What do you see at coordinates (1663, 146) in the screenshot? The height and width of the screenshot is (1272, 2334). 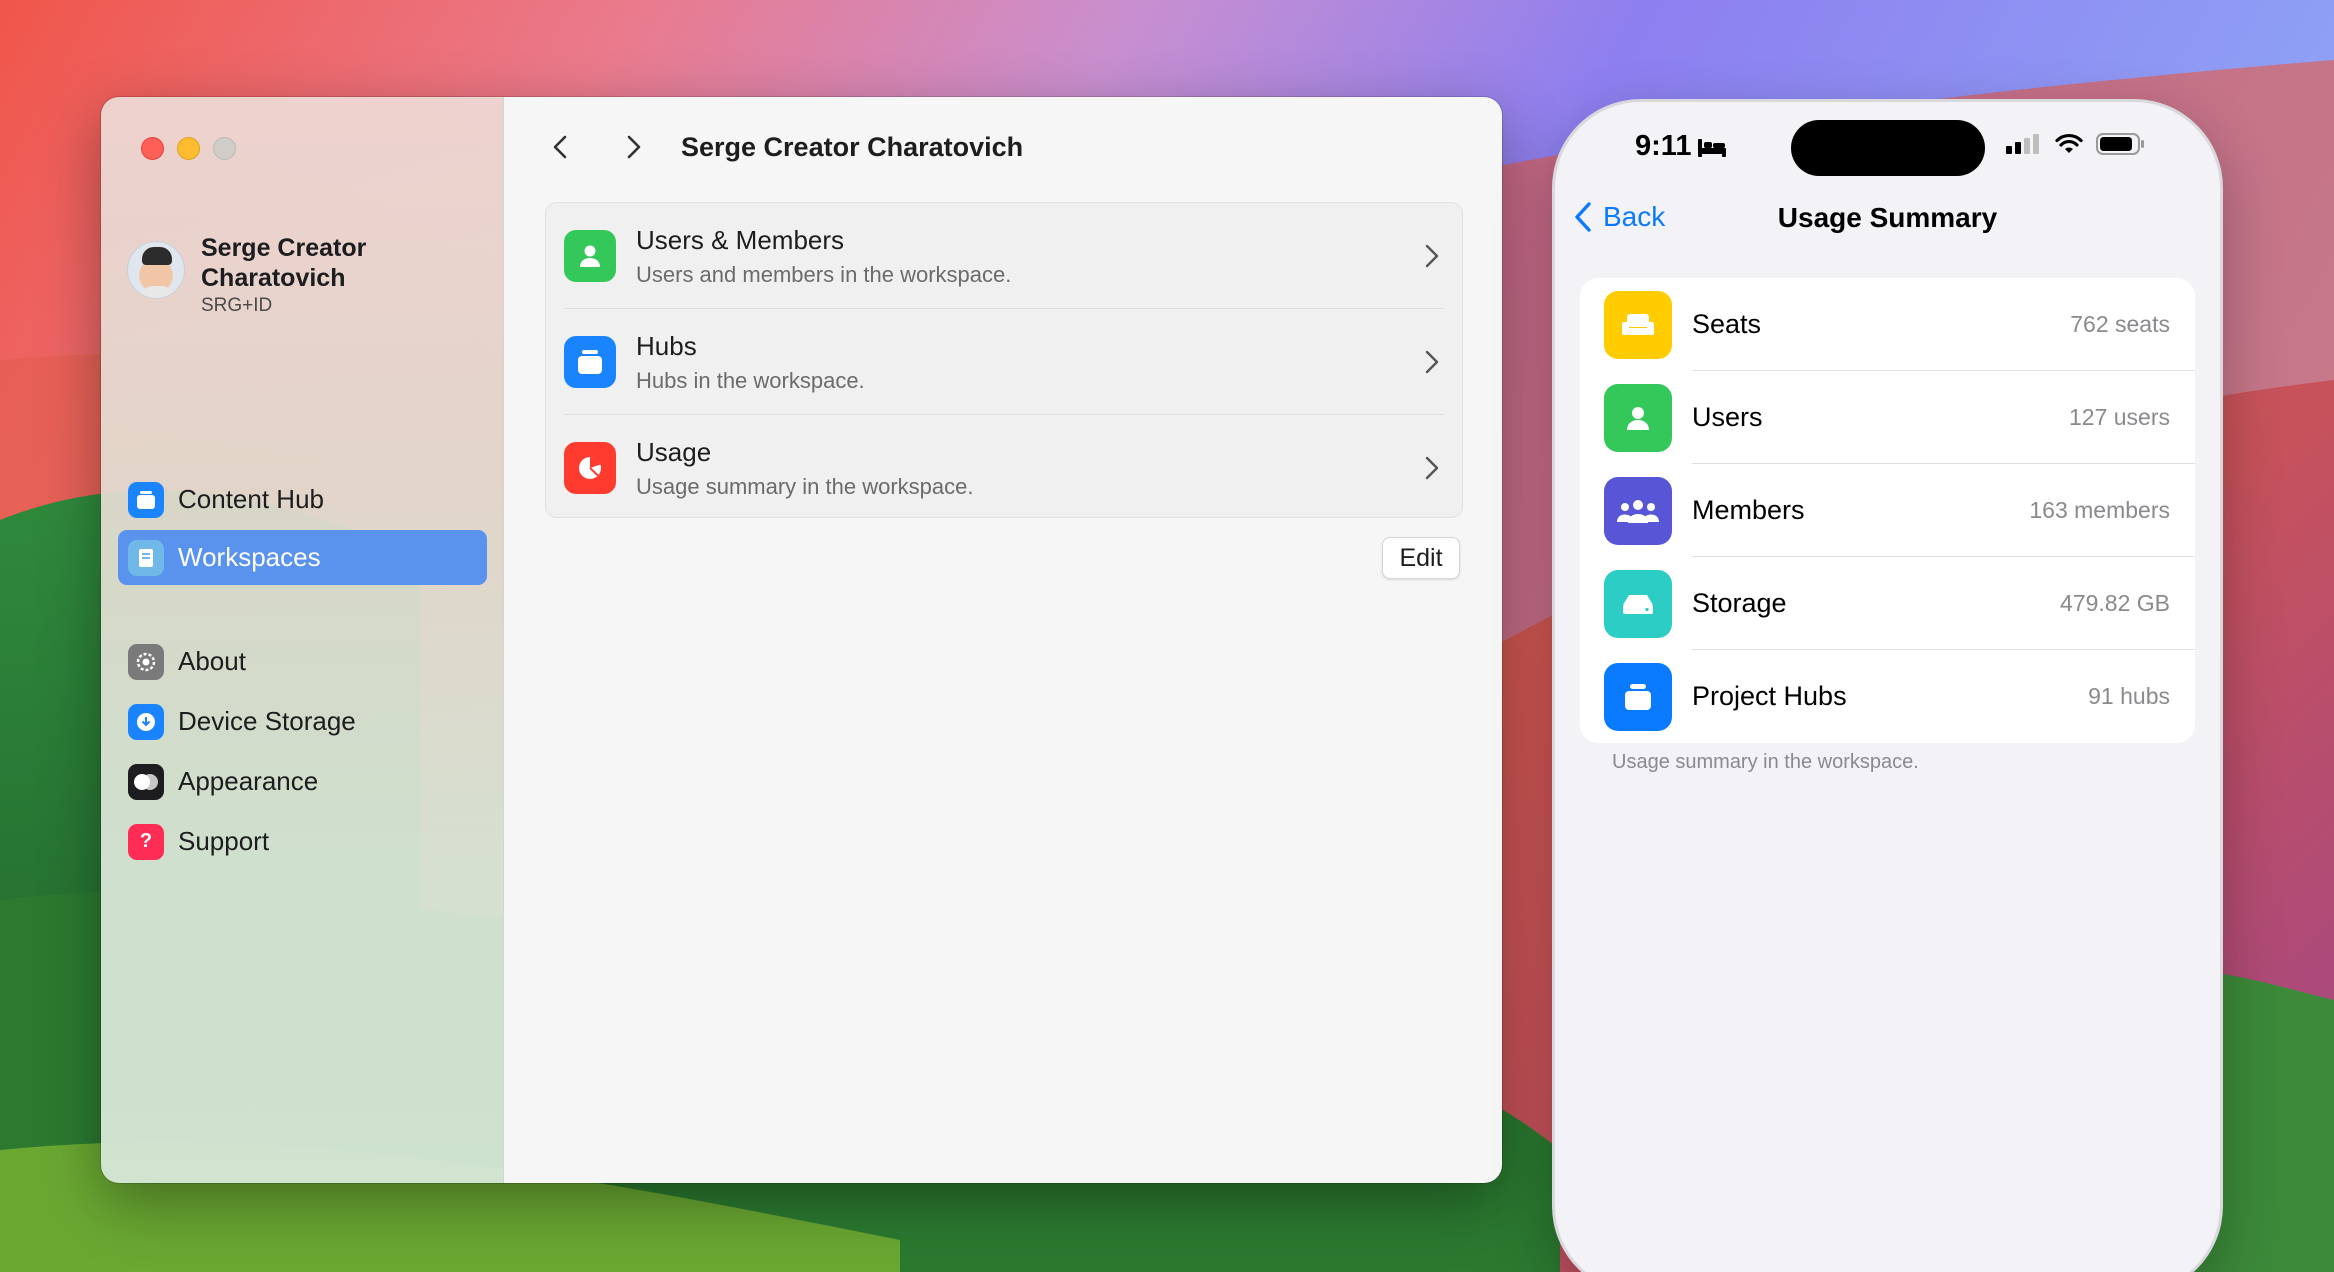 I see `status-time: 9:11` at bounding box center [1663, 146].